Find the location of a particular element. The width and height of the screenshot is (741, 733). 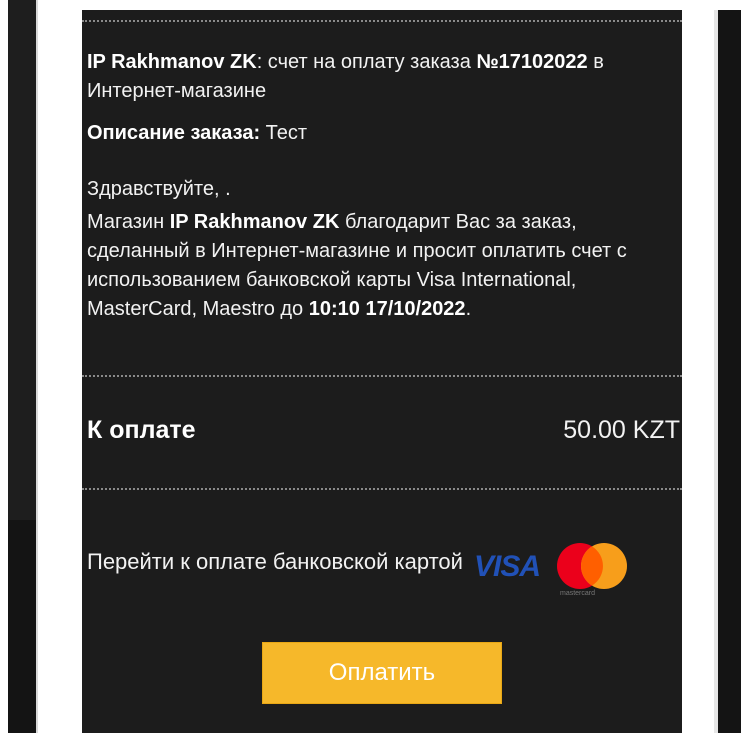

pay-button: Оплатить is located at coordinates (382, 673).